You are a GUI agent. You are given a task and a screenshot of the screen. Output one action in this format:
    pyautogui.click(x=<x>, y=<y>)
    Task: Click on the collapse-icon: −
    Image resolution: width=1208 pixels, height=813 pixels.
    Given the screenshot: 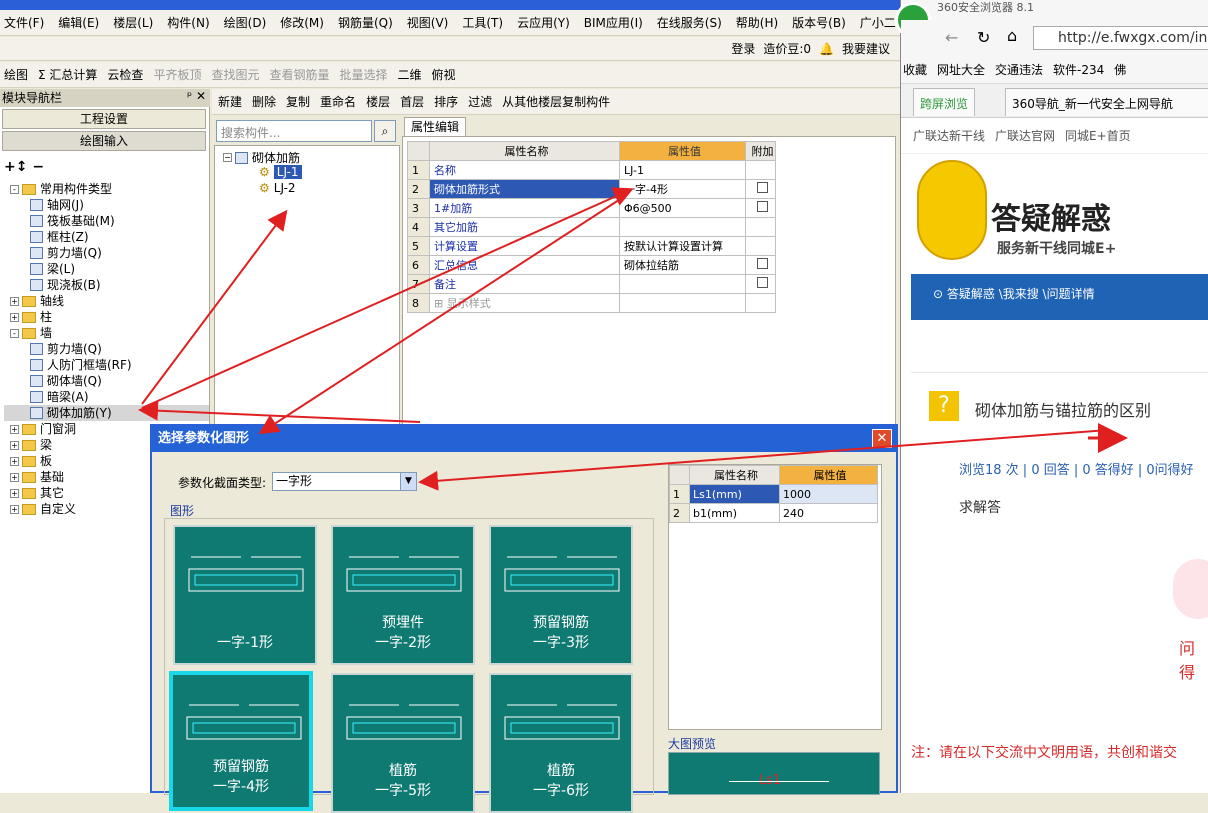 What is the action you would take?
    pyautogui.click(x=227, y=157)
    